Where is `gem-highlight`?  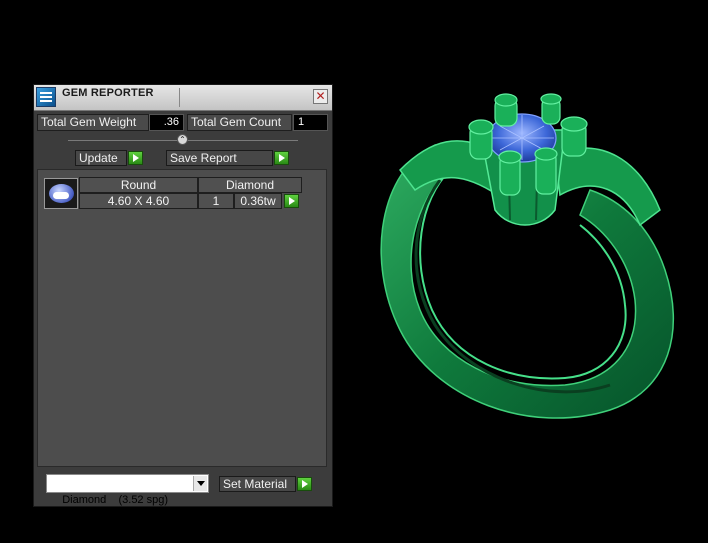
gem-highlight is located at coordinates (61, 195).